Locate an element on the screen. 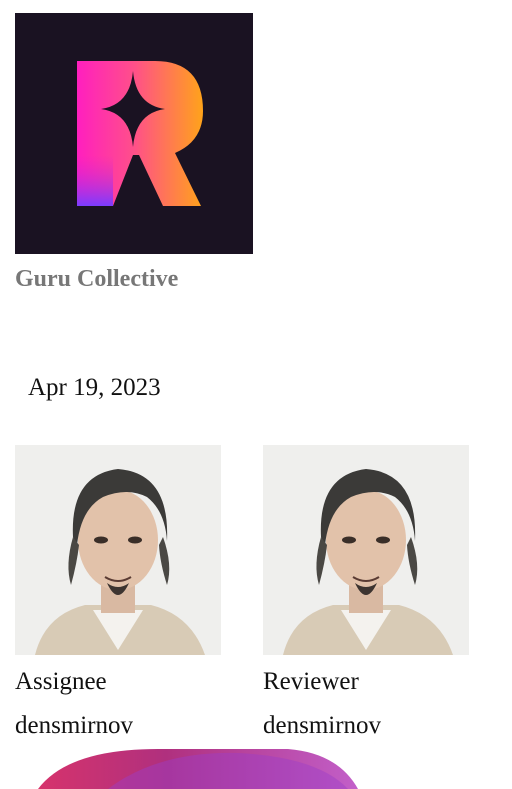 The width and height of the screenshot is (512, 789). assignee-label: Assignee is located at coordinates (61, 681).